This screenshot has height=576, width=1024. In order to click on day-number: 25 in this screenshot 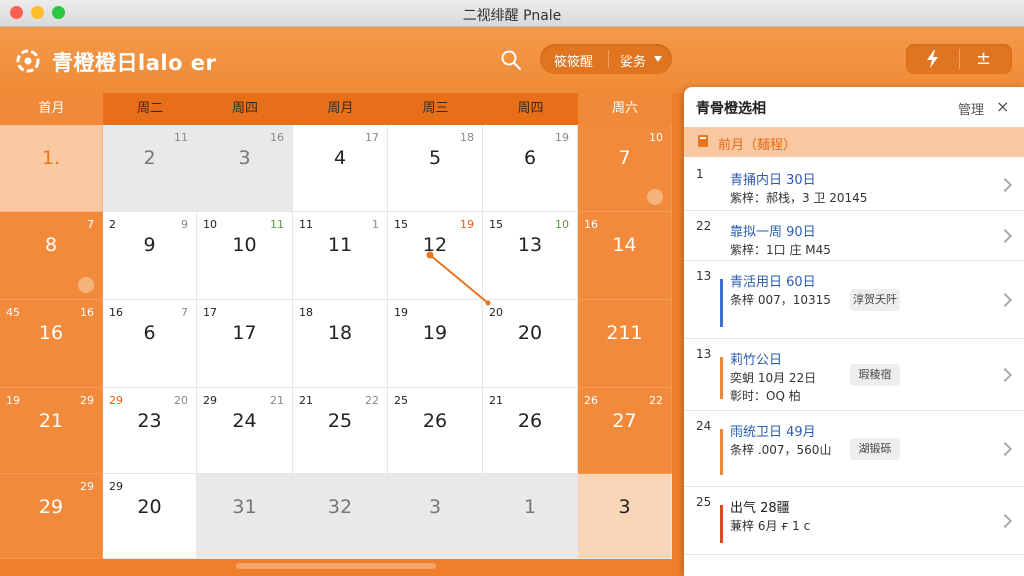, I will do `click(340, 421)`.